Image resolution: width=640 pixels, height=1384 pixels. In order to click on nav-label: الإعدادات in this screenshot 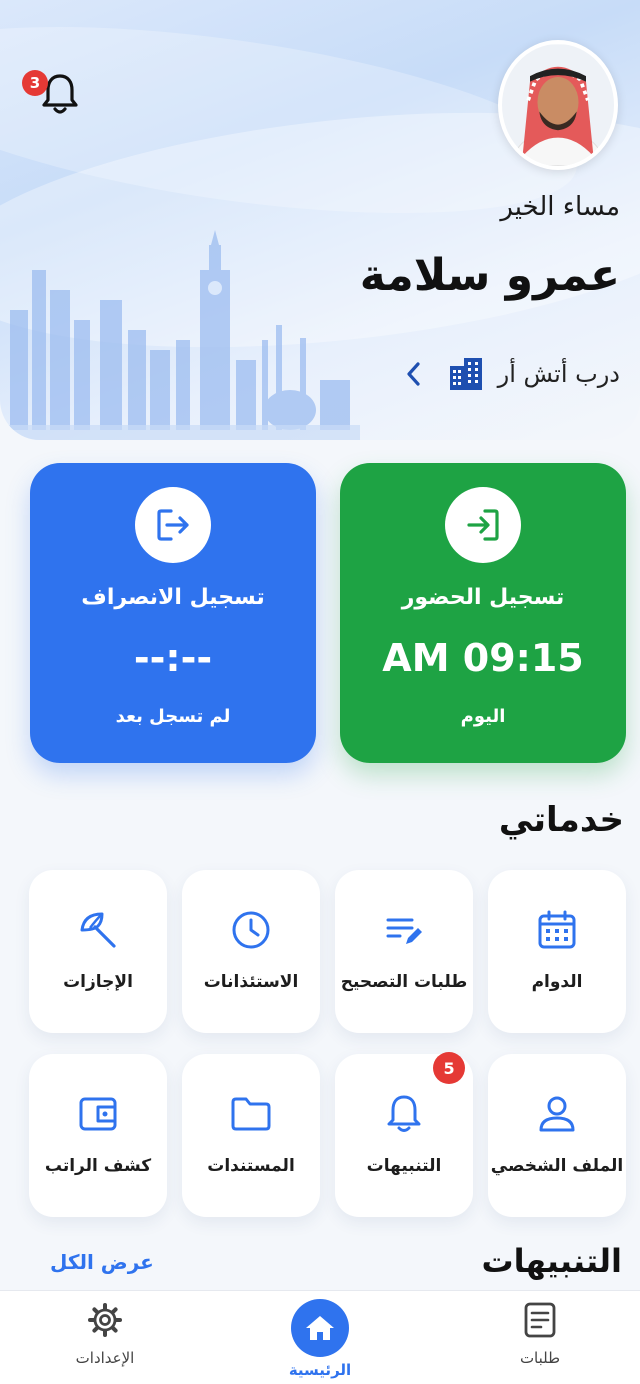, I will do `click(105, 1358)`.